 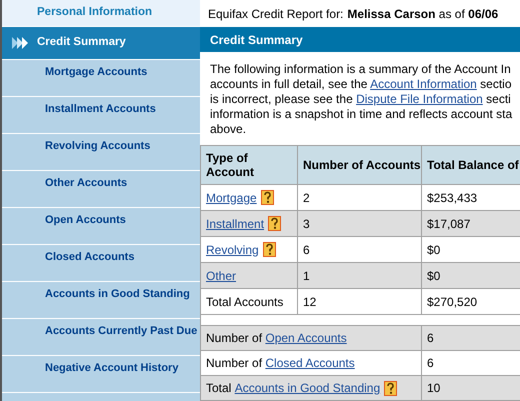 I want to click on intro-text: accounts in full detail, see the, so click(x=289, y=84).